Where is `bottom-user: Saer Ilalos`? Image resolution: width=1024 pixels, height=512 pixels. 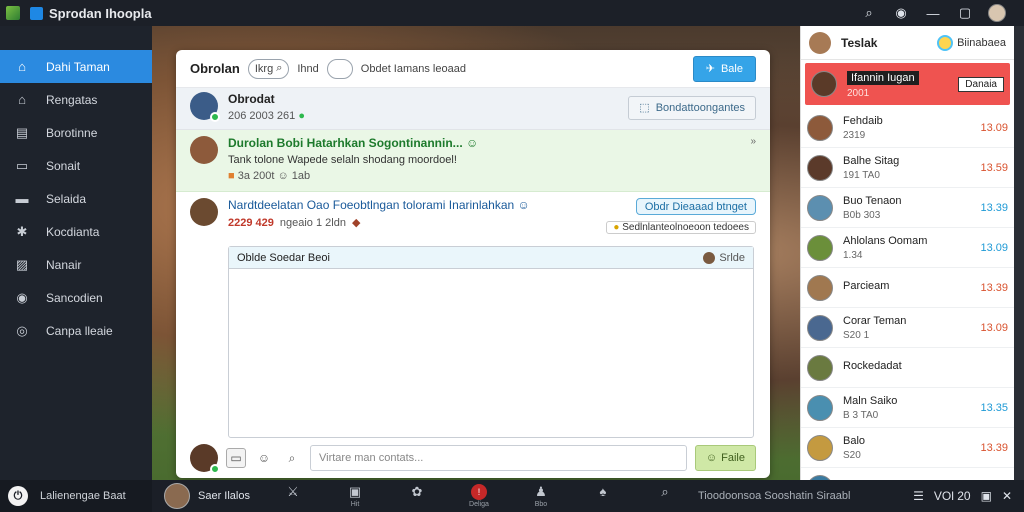 bottom-user: Saer Ilalos is located at coordinates (207, 496).